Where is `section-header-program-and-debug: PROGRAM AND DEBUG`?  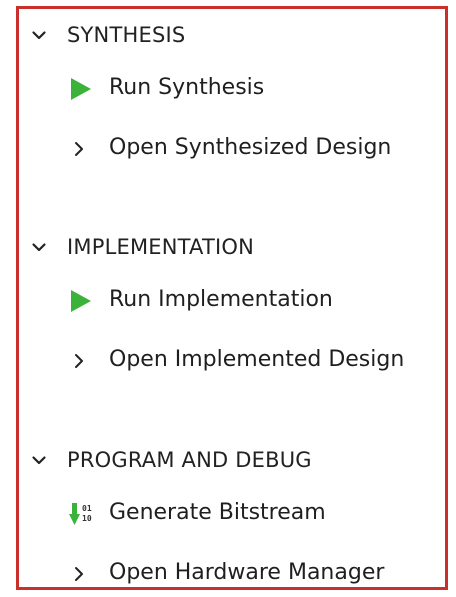 section-header-program-and-debug: PROGRAM AND DEBUG is located at coordinates (232, 460).